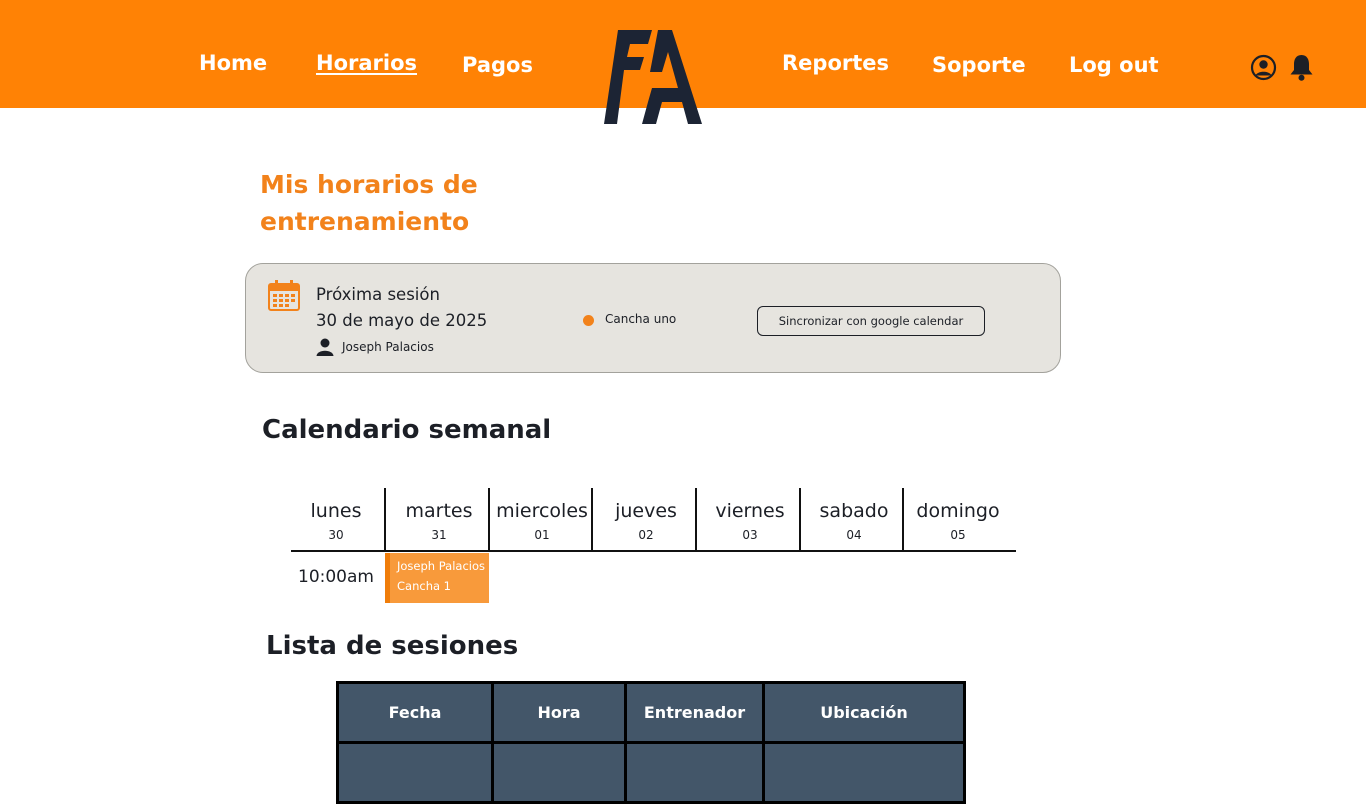 This screenshot has width=1366, height=804. Describe the element at coordinates (958, 511) in the screenshot. I see `day-name: domingo` at that location.